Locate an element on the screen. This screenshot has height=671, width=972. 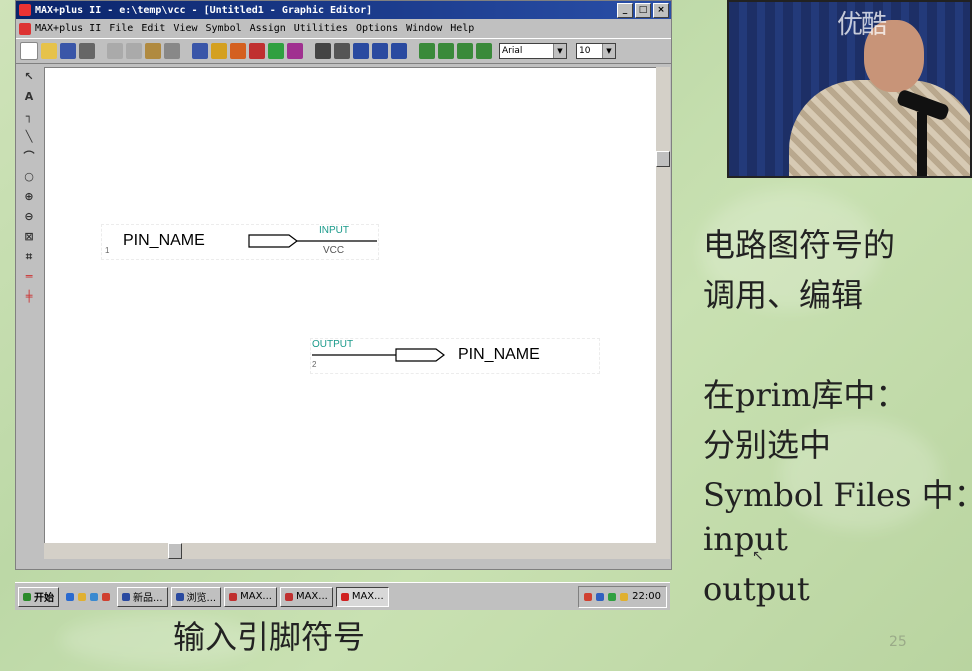
horizontal-scrollbar is located at coordinates (357, 551).